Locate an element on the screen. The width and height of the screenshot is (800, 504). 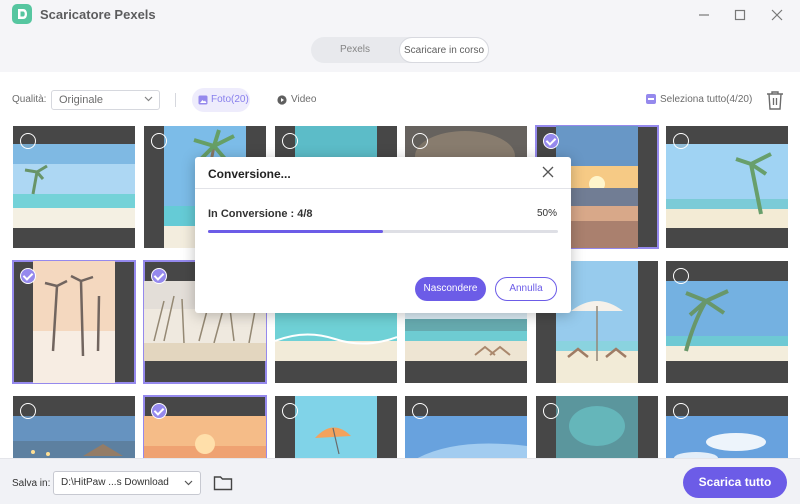
save-path-value: D:\HitPaw ...s Download is located at coordinates (115, 482).